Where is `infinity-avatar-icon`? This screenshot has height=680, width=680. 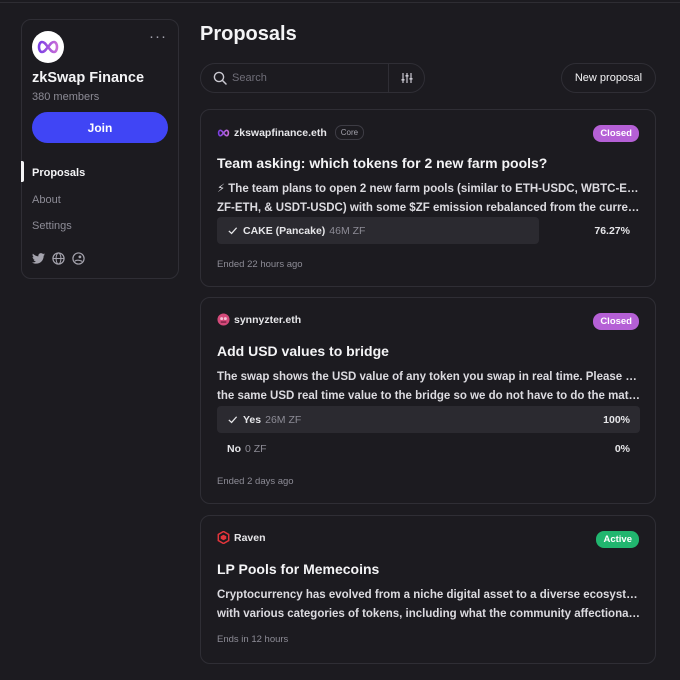 infinity-avatar-icon is located at coordinates (223, 132).